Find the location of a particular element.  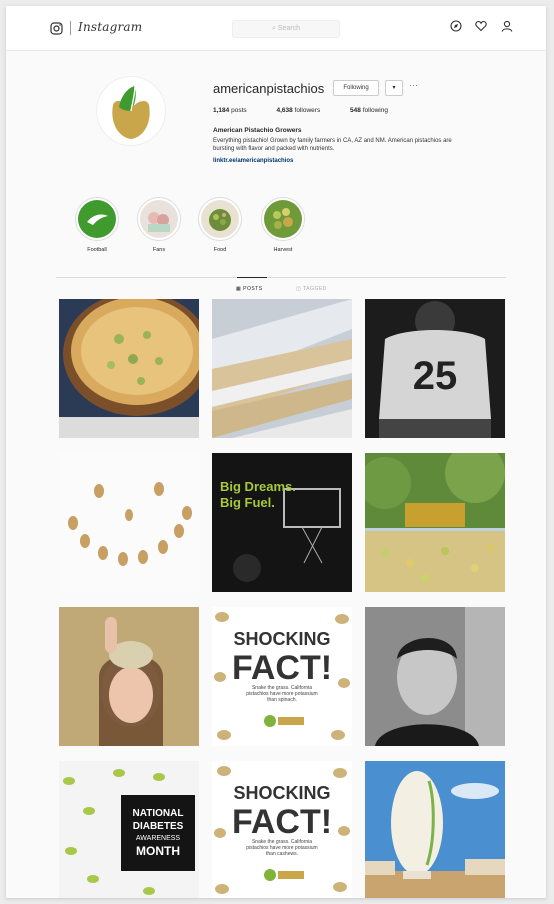

highlight-label: Fans is located at coordinates (159, 250).